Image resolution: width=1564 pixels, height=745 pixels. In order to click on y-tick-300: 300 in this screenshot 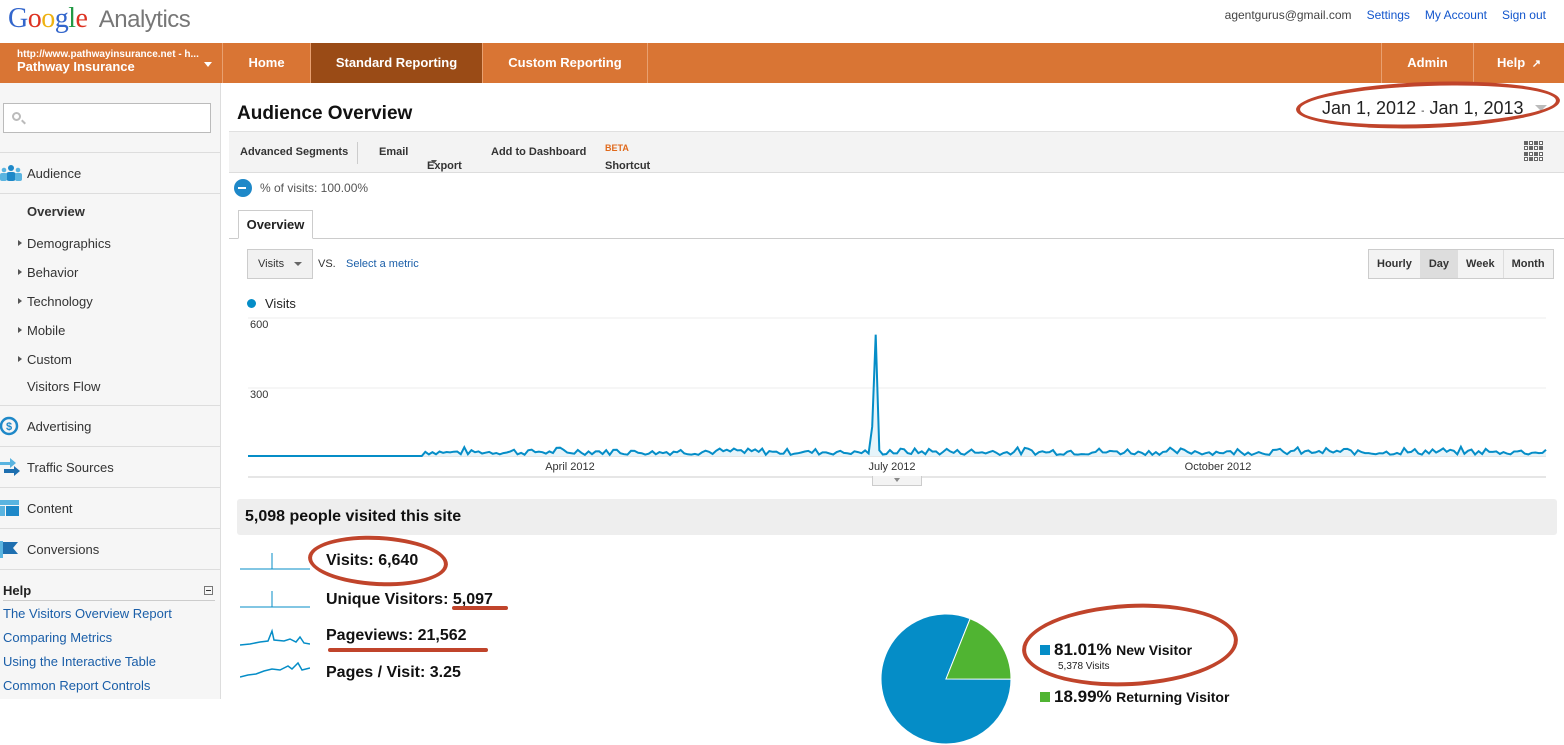, I will do `click(259, 395)`.